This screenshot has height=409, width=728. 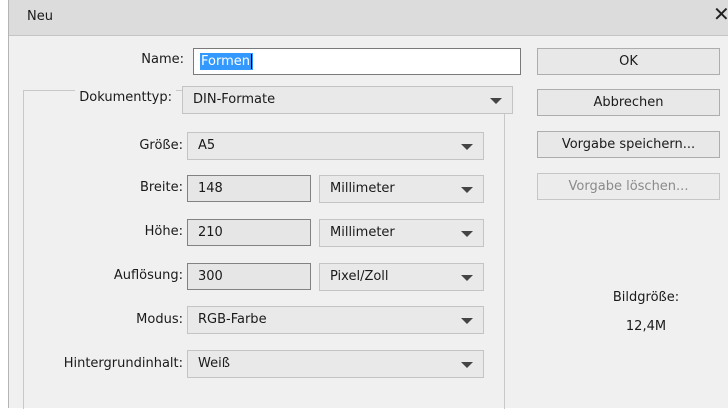 What do you see at coordinates (335, 320) in the screenshot?
I see `mode-select: RGB-Farbe` at bounding box center [335, 320].